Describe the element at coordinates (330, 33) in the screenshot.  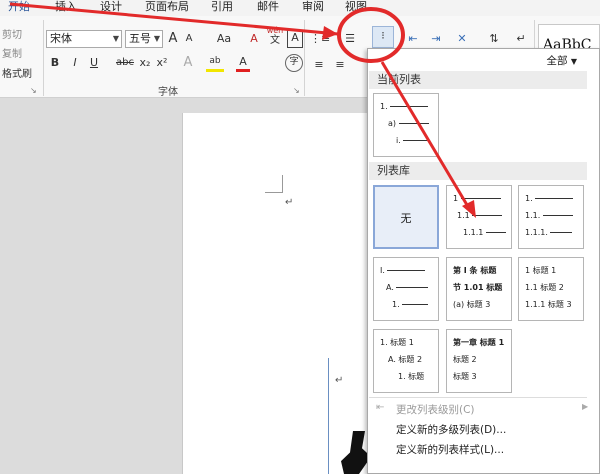
I see `annotation-arrowhead` at that location.